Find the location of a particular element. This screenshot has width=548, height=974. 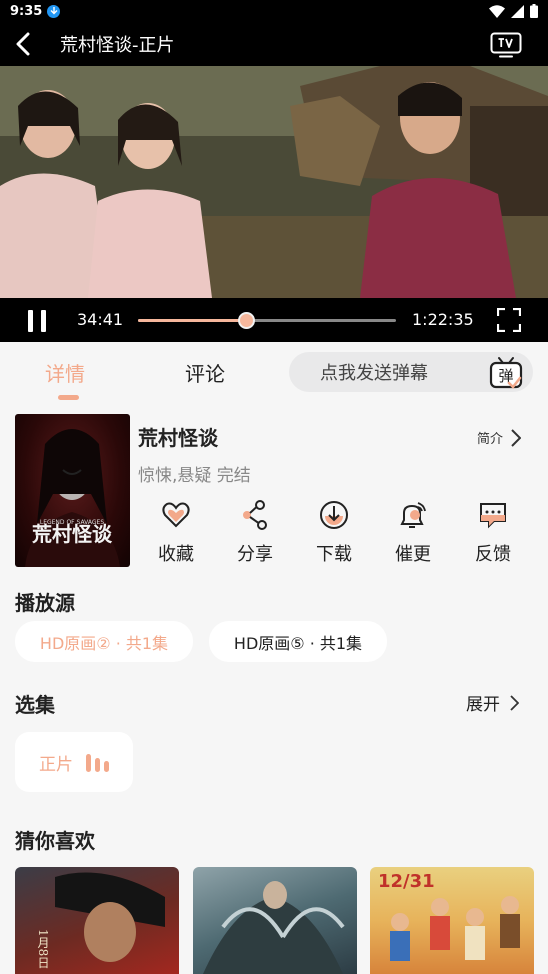

intro-link: 简介 is located at coordinates (499, 437).